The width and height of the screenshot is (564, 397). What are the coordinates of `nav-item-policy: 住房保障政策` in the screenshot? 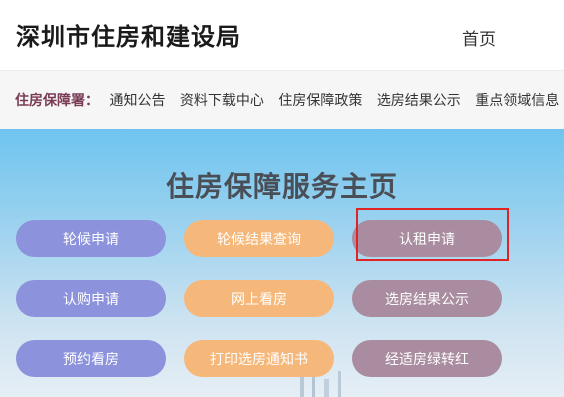 It's located at (320, 101).